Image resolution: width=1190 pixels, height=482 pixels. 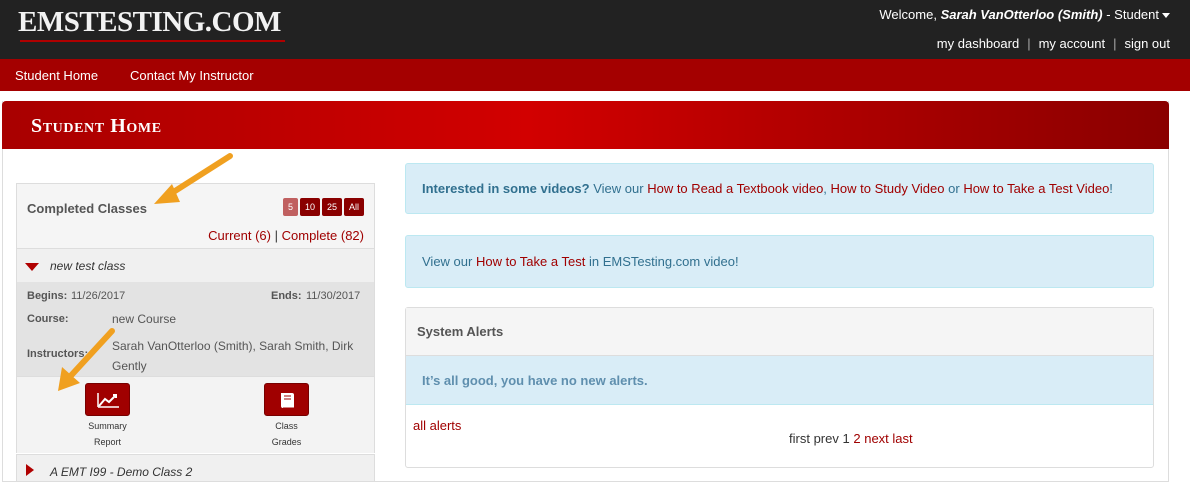 What do you see at coordinates (290, 207) in the screenshot?
I see `page-size-5-button: 5` at bounding box center [290, 207].